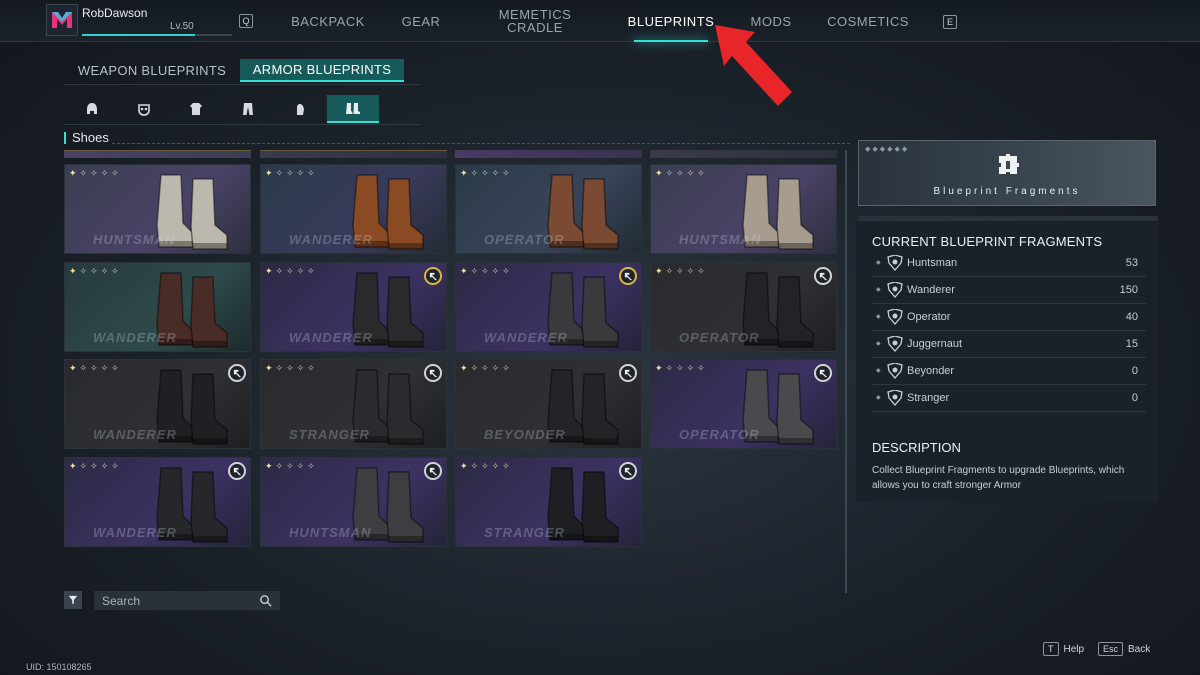 Image resolution: width=1200 pixels, height=675 pixels. What do you see at coordinates (935, 344) in the screenshot?
I see `fragment-name: Juggernaut` at bounding box center [935, 344].